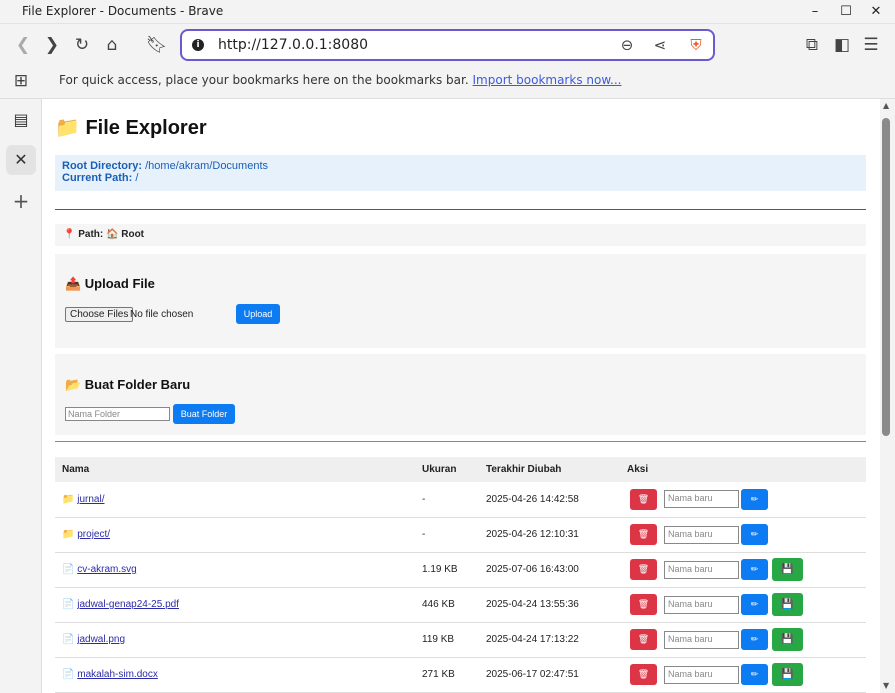  Describe the element at coordinates (21, 201) in the screenshot. I see `new-tab-icon: +` at that location.